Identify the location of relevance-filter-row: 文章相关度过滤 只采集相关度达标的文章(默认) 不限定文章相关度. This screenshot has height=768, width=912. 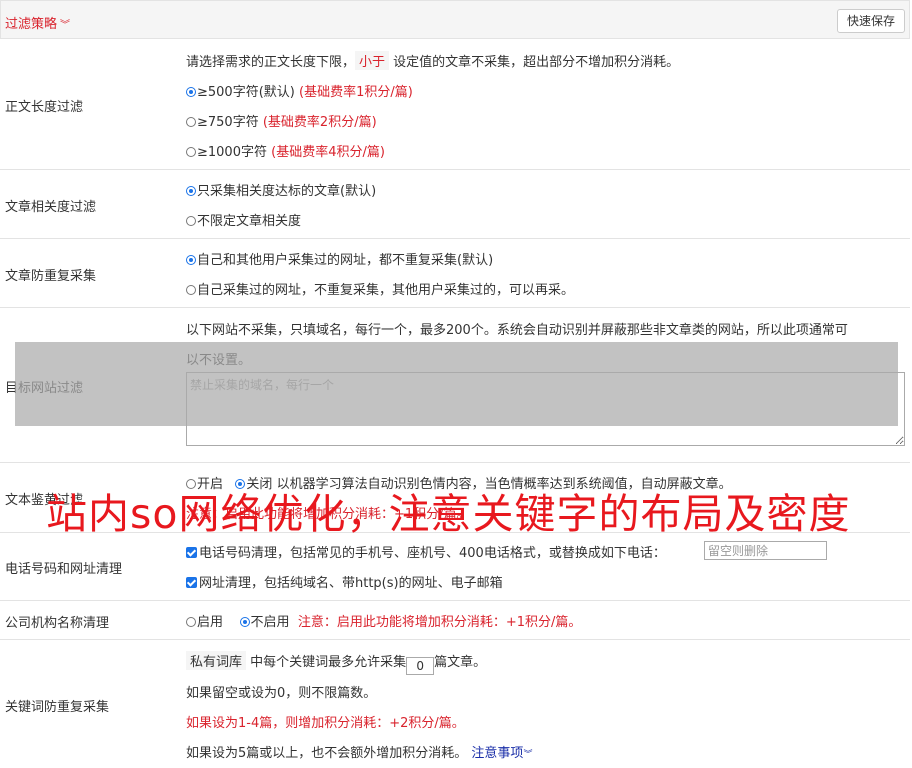
(455, 204).